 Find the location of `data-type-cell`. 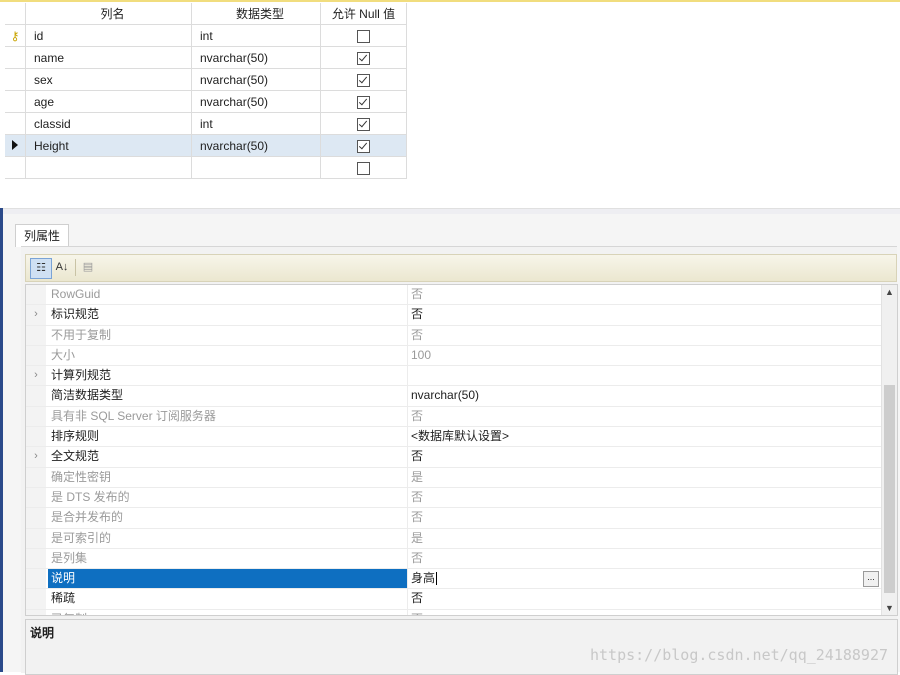

data-type-cell is located at coordinates (256, 167).